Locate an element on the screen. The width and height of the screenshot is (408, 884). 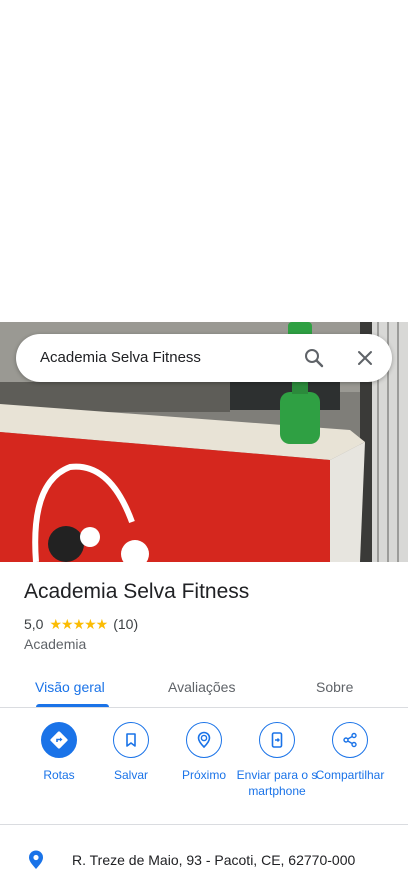
search-query: Academia Selva Fitness is located at coordinates (120, 357).